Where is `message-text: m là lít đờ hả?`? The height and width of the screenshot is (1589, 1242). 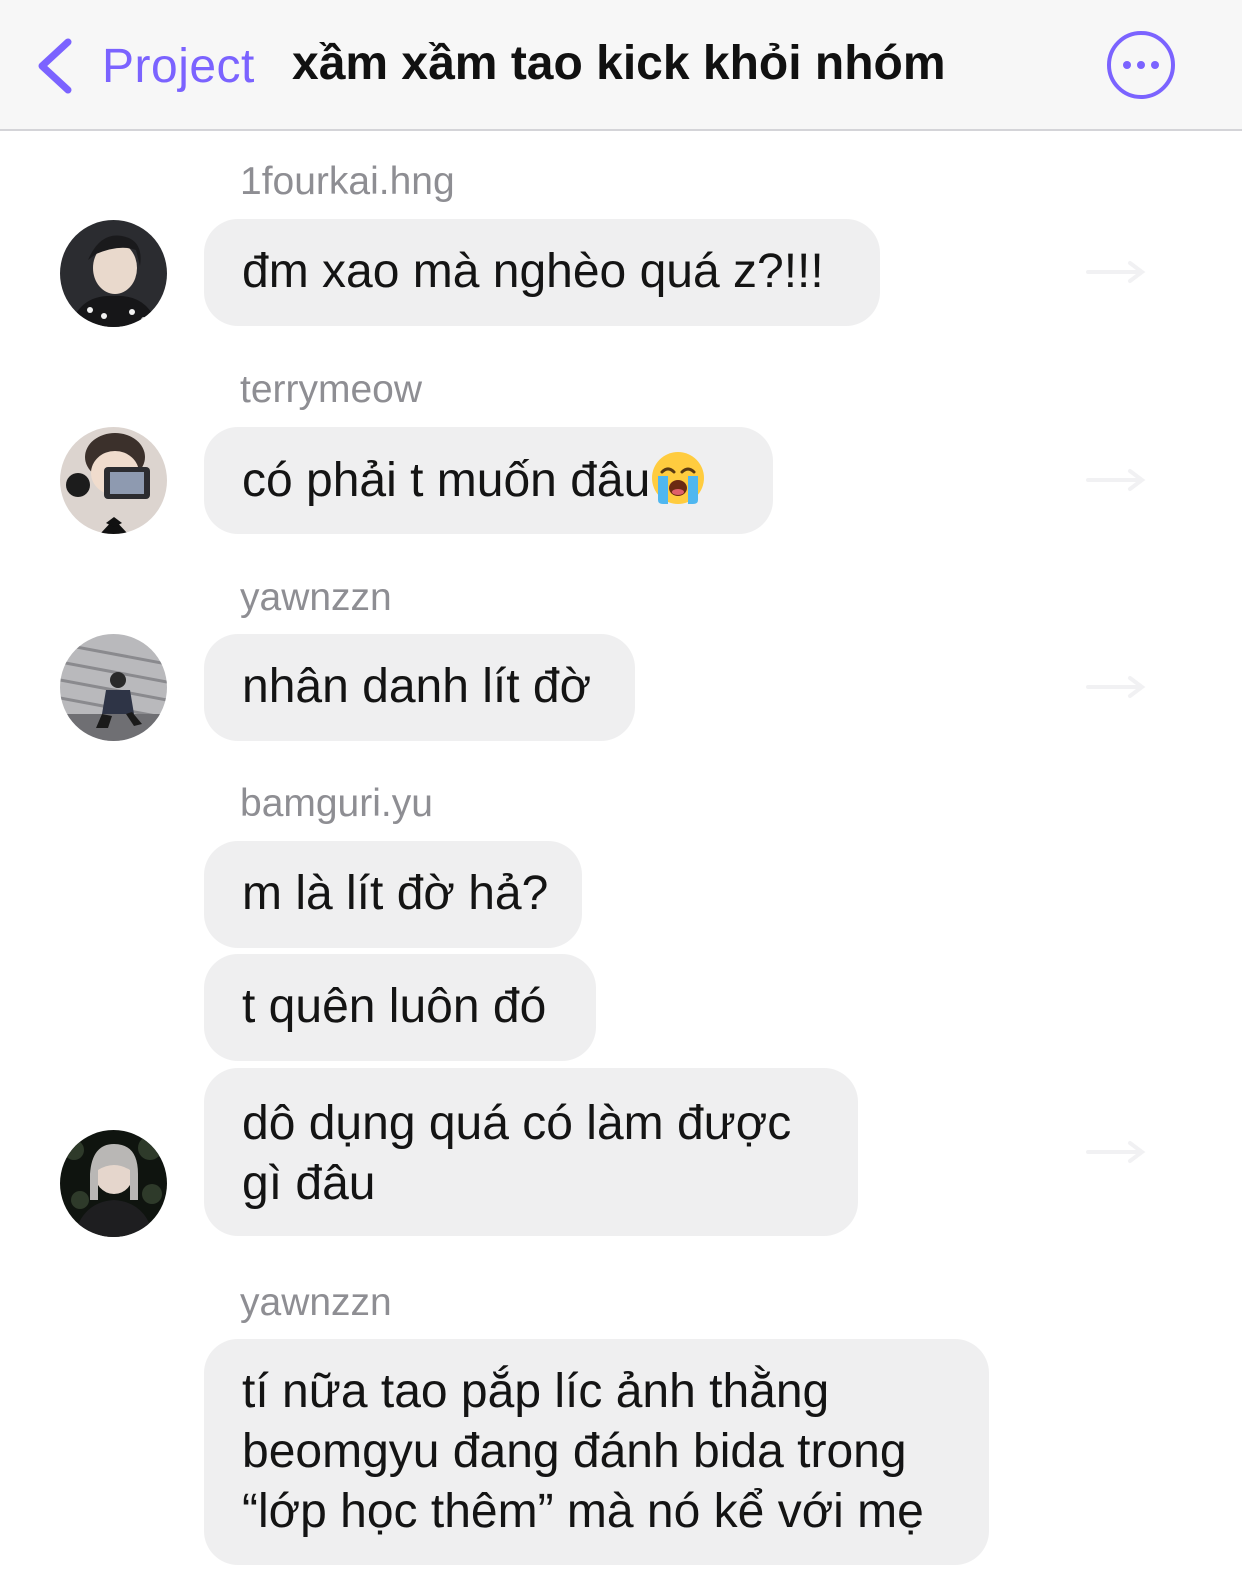
message-text: m là lít đờ hả? is located at coordinates (395, 893).